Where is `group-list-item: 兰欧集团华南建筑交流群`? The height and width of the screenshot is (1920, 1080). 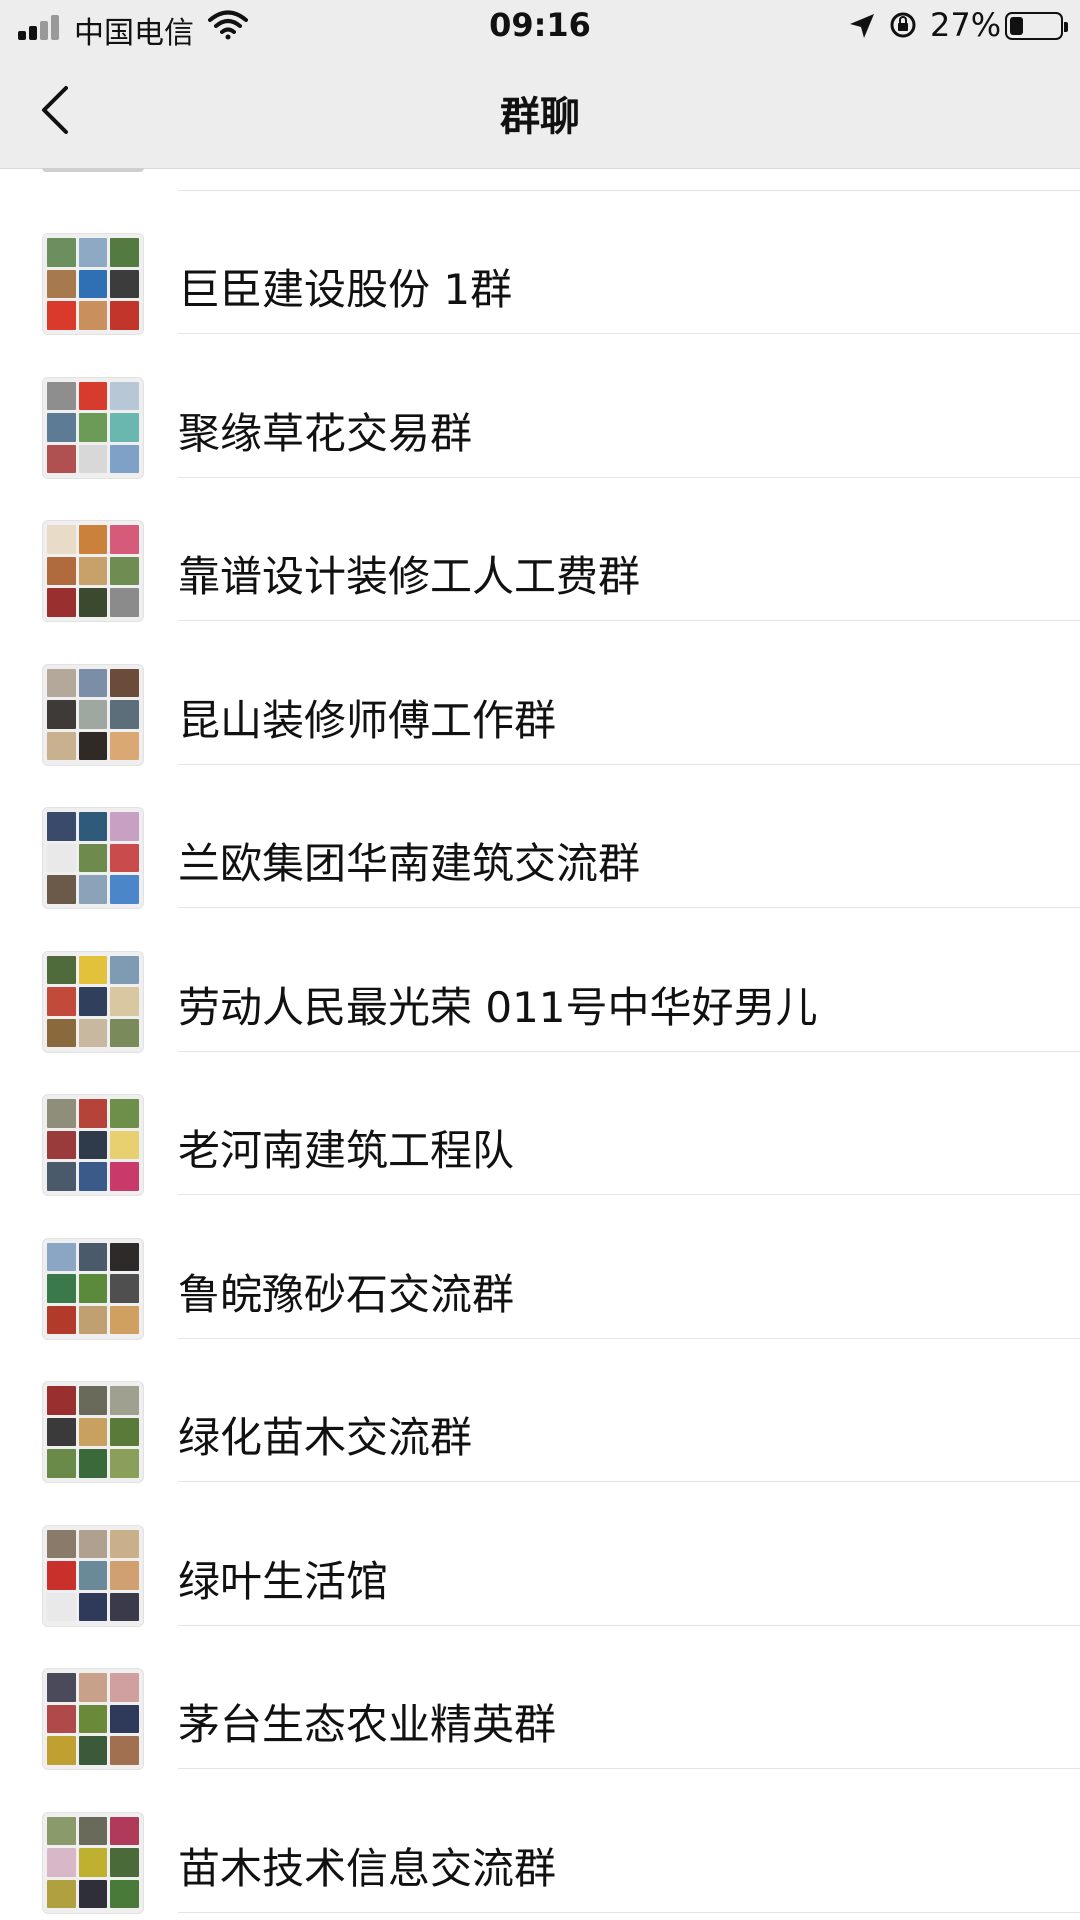
group-list-item: 兰欧集团华南建筑交流群 is located at coordinates (540, 836).